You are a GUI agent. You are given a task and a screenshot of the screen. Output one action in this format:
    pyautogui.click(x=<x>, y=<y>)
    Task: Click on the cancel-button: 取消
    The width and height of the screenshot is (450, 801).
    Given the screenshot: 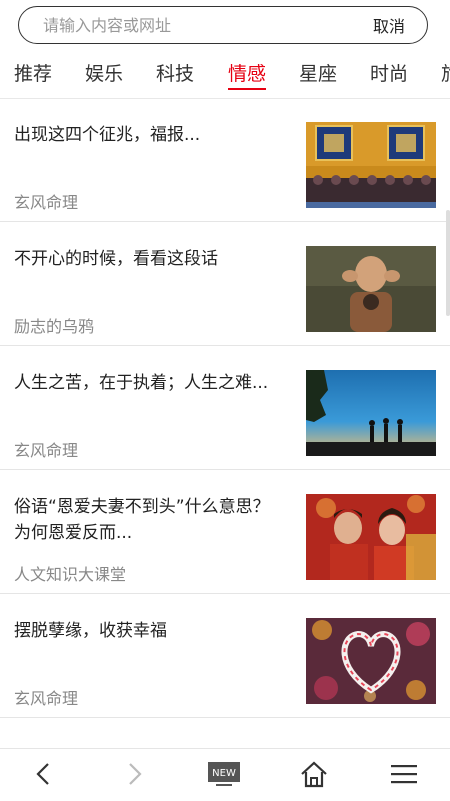 What is the action you would take?
    pyautogui.click(x=375, y=25)
    